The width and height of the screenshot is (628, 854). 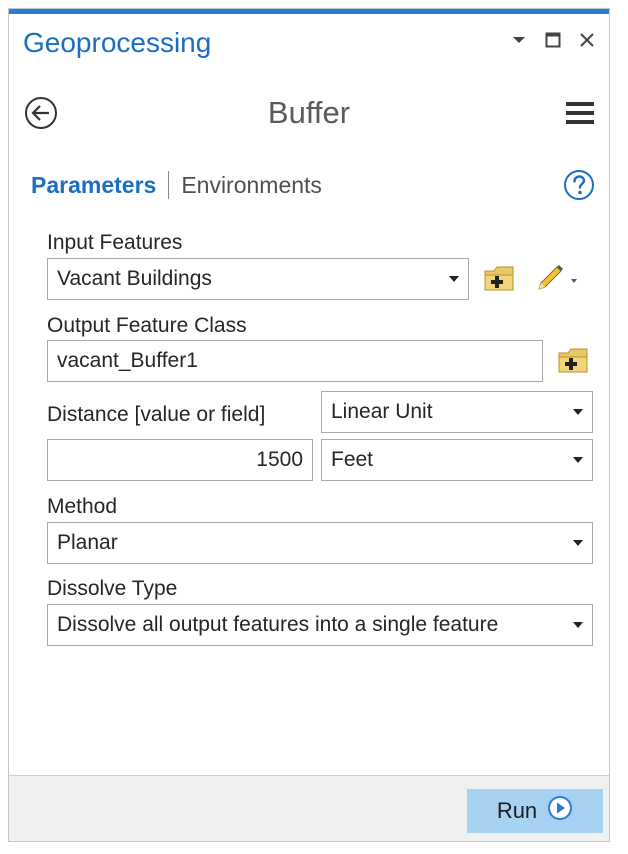 I want to click on run-button: Run, so click(x=535, y=811).